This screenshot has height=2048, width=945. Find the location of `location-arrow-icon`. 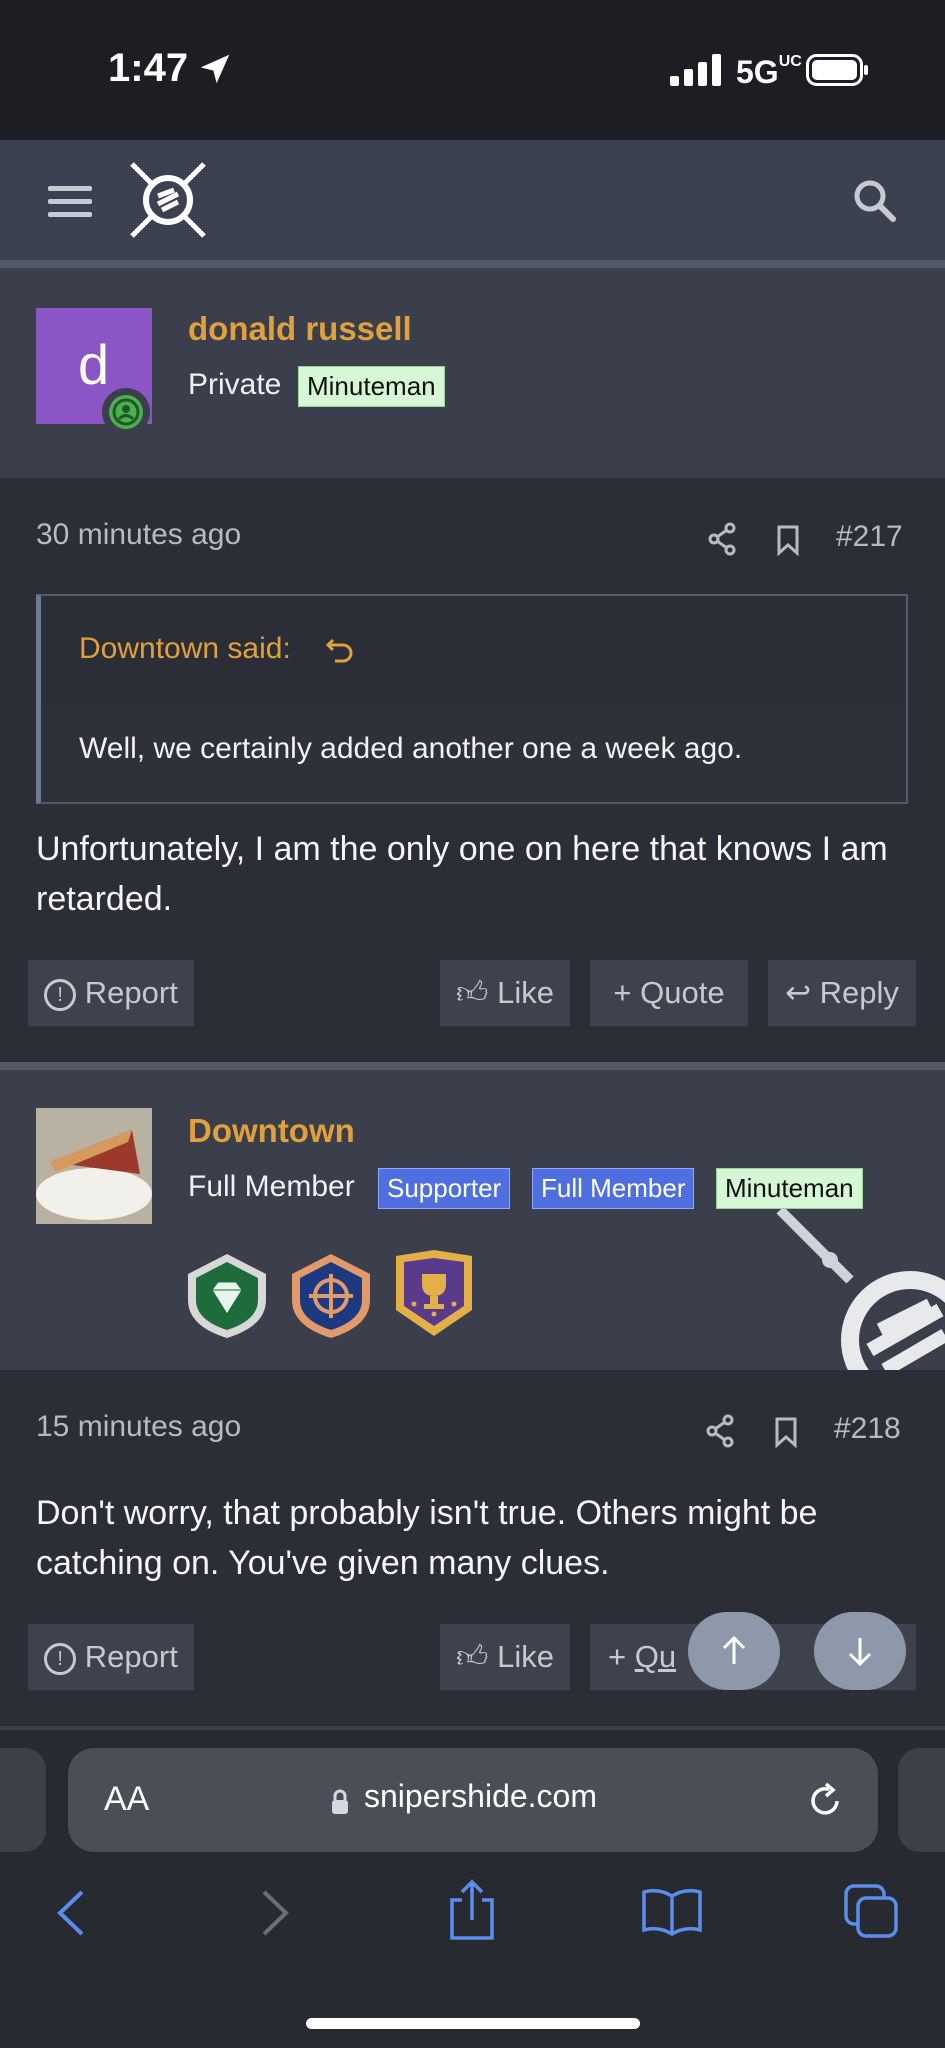

location-arrow-icon is located at coordinates (215, 69).